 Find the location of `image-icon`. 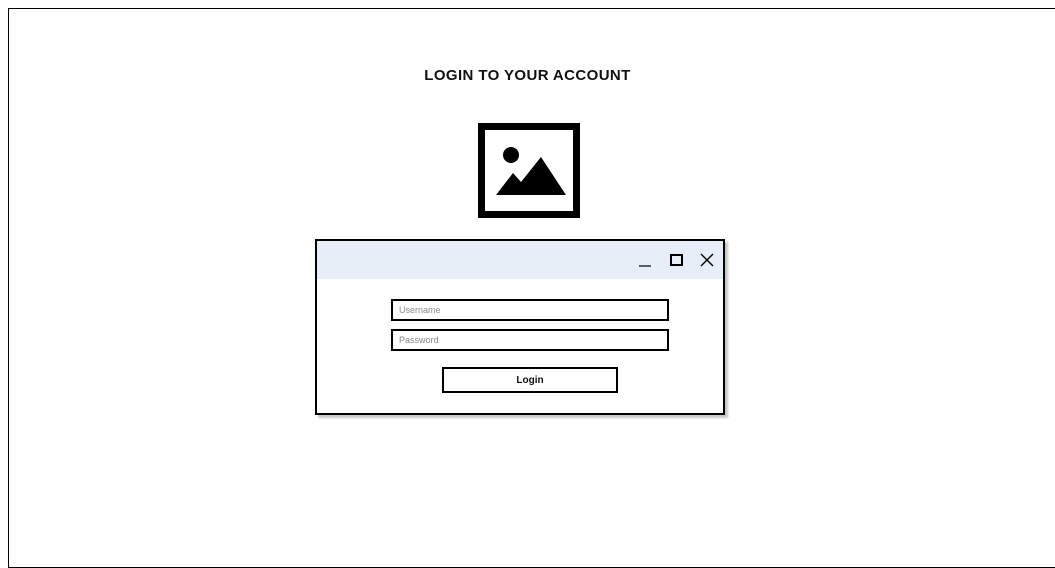

image-icon is located at coordinates (529, 170).